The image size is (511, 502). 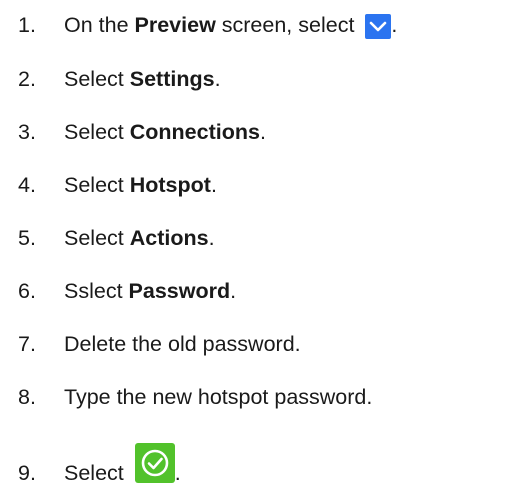 I want to click on step-keyword: Settings, so click(x=172, y=79).